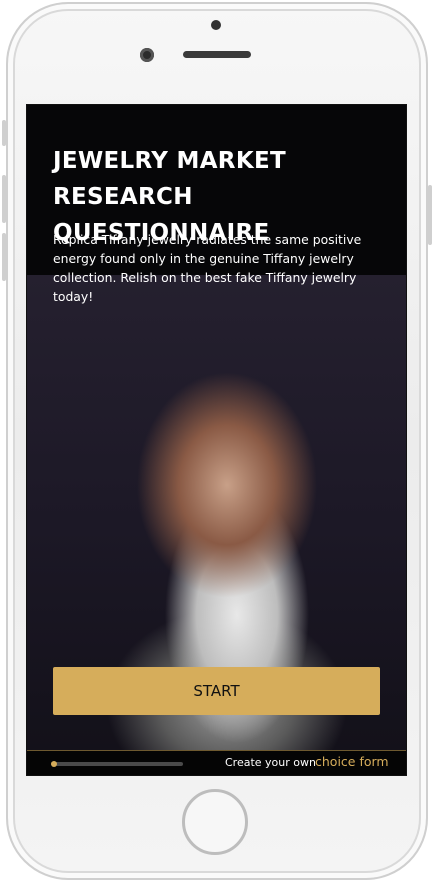  I want to click on choice-form-link: choice form, so click(352, 761).